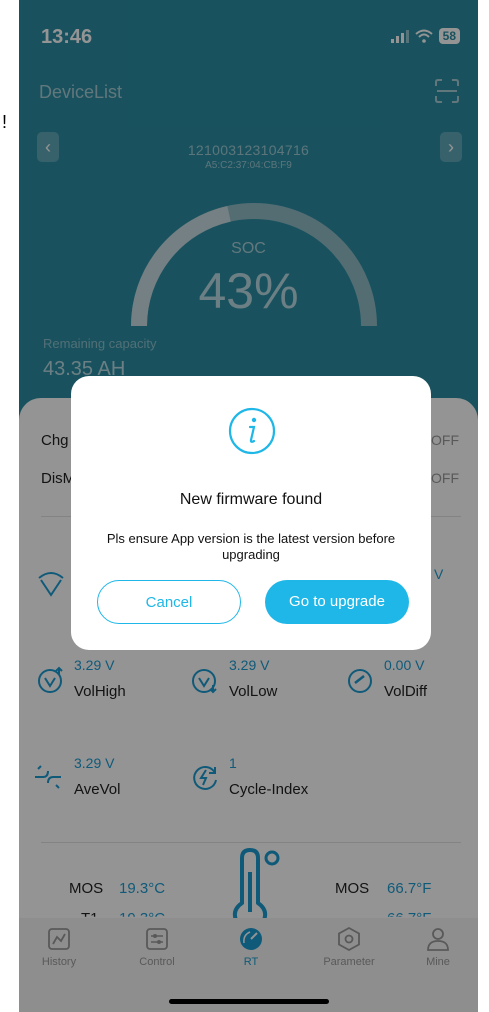  What do you see at coordinates (169, 602) in the screenshot?
I see `cancel-button: Cancel` at bounding box center [169, 602].